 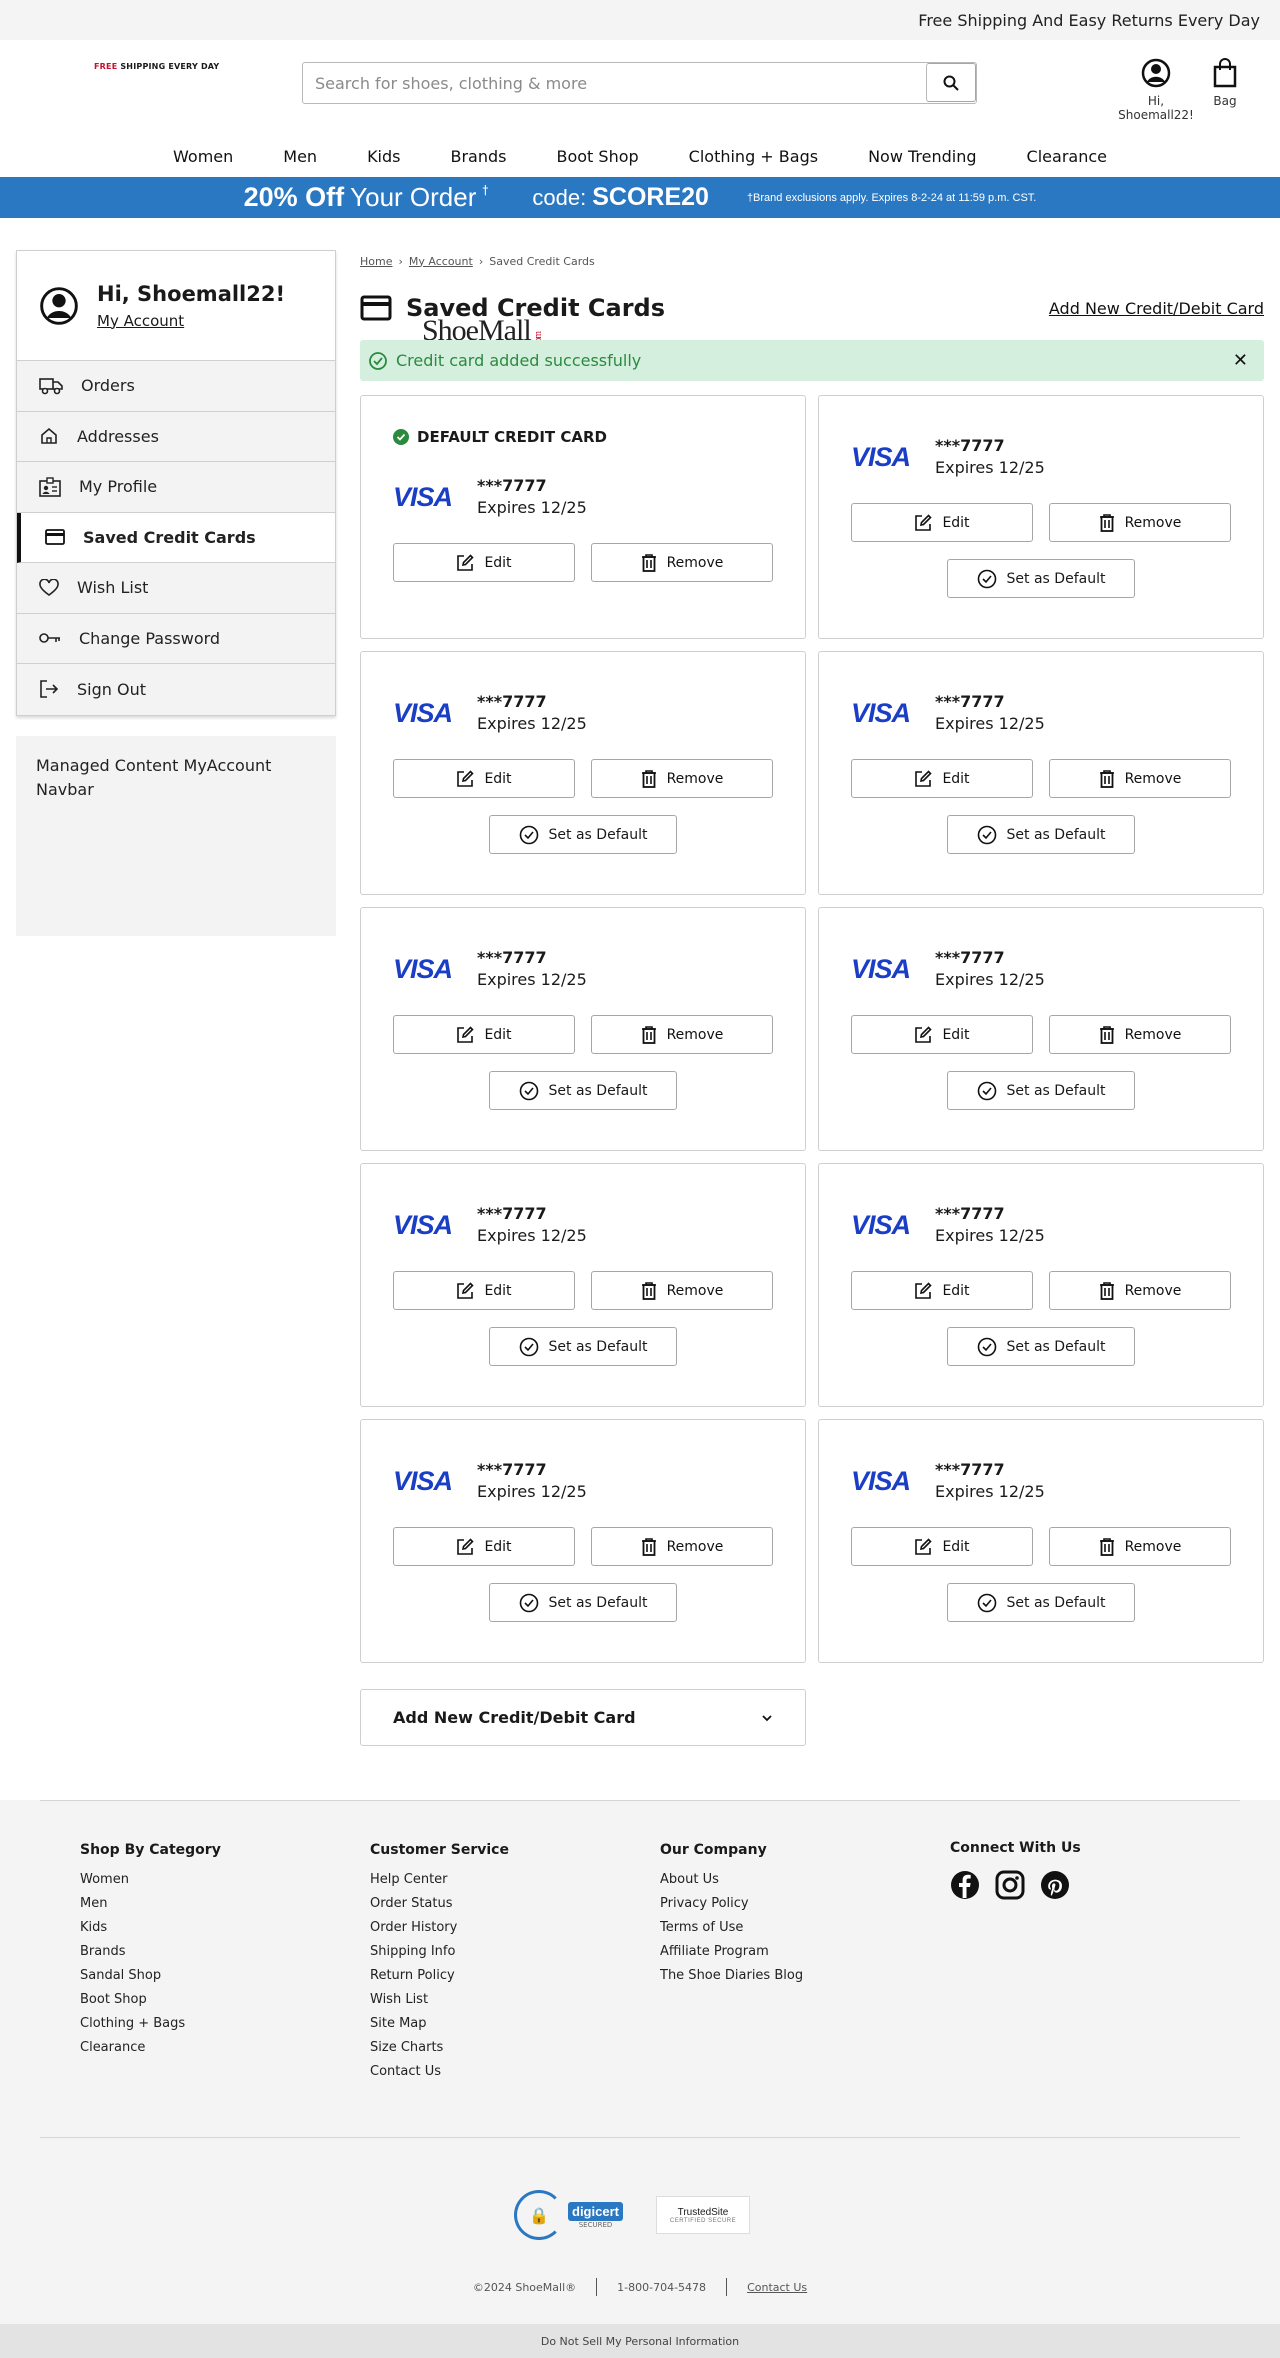 What do you see at coordinates (439, 2028) in the screenshot?
I see `footer-link: Site Map` at bounding box center [439, 2028].